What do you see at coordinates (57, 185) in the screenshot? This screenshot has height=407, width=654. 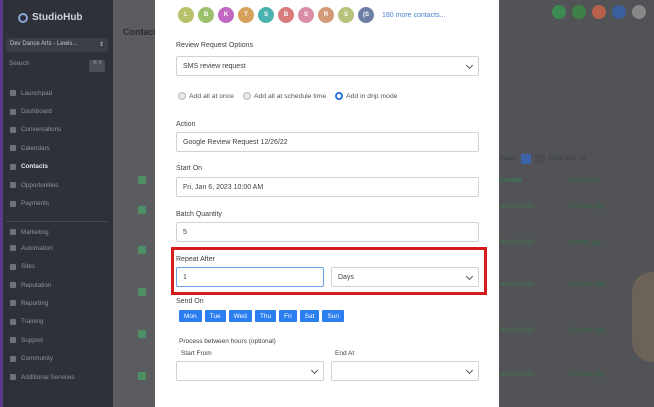 I see `sidebar-item-opportunities: Opportunities` at bounding box center [57, 185].